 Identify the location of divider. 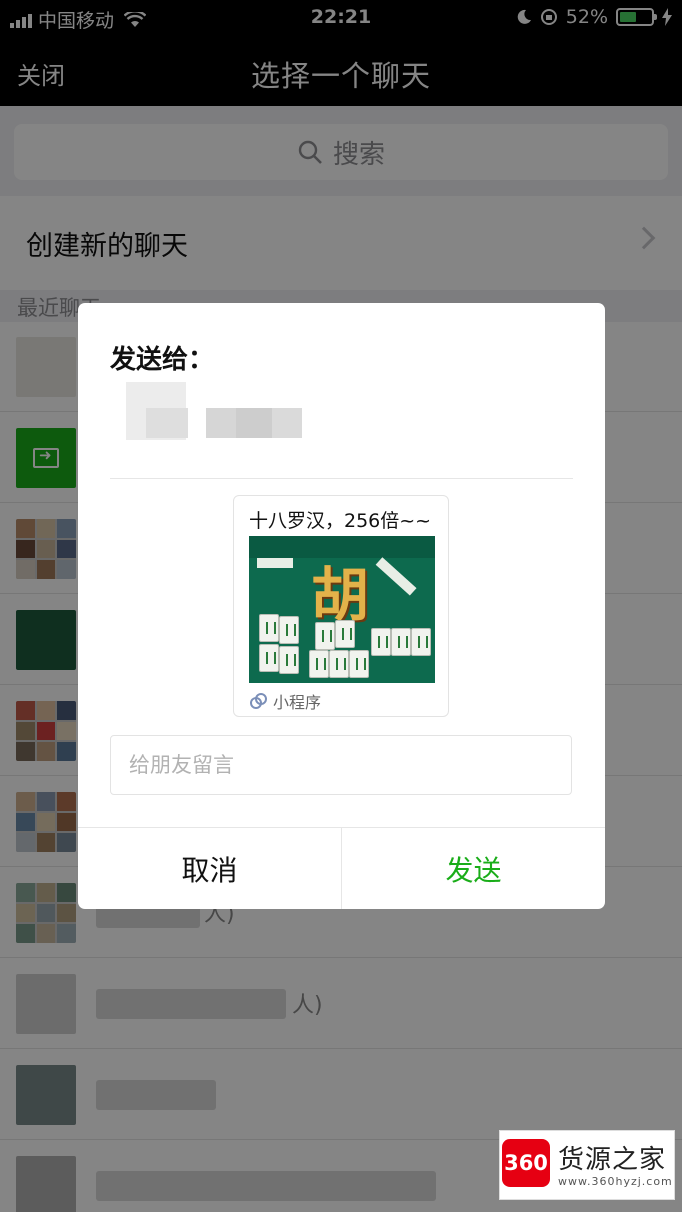
(341, 478).